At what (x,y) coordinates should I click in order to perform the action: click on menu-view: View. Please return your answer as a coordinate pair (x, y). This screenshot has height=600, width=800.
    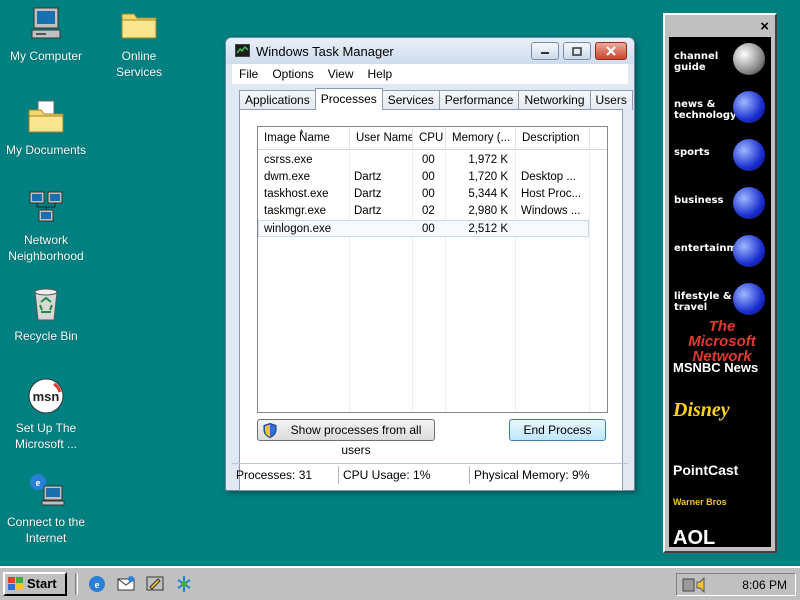
    Looking at the image, I should click on (341, 74).